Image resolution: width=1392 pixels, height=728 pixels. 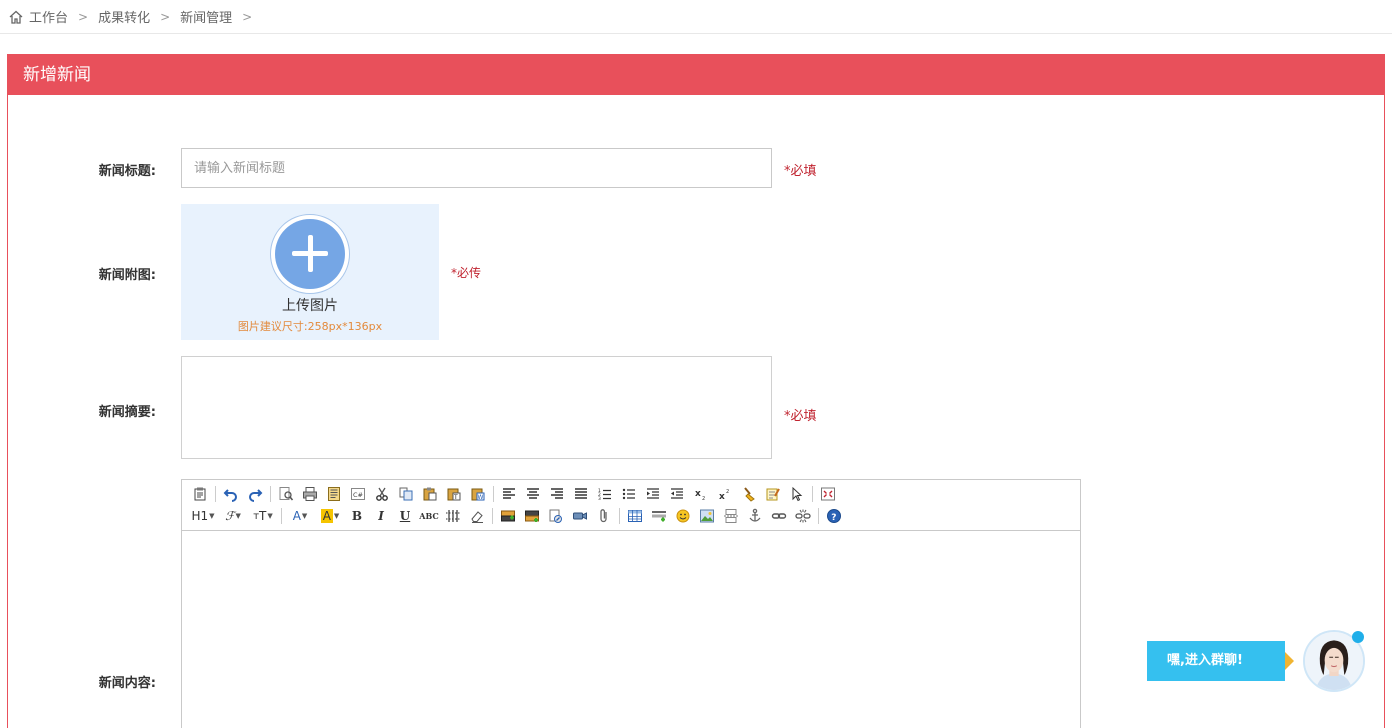 I want to click on news-summary-textarea, so click(x=476, y=407).